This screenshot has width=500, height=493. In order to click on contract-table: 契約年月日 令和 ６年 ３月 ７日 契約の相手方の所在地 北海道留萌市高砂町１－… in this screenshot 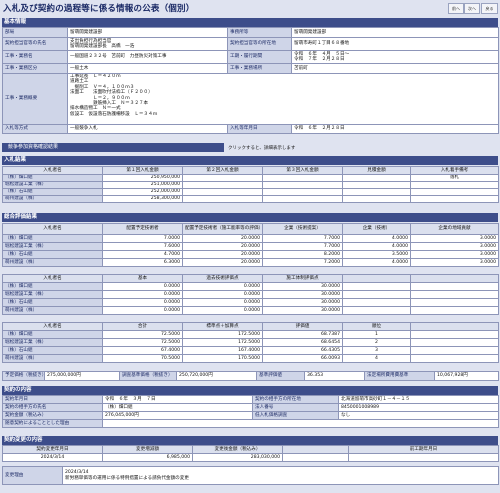, I will do `click(250, 411)`.